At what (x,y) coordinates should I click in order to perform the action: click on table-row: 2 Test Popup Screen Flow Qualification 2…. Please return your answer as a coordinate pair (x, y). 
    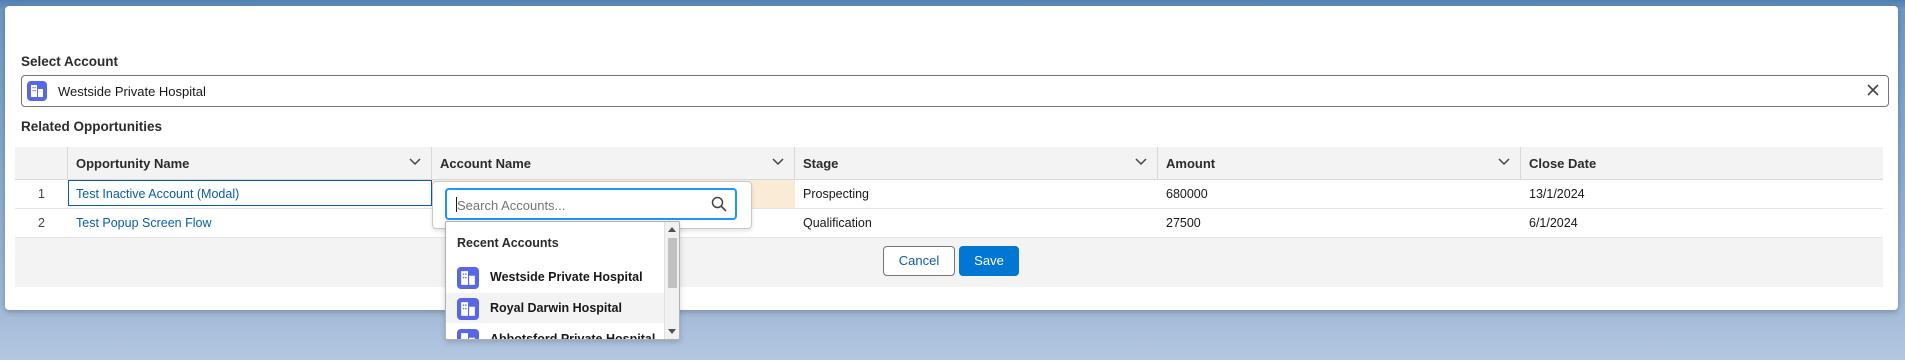
    Looking at the image, I should click on (949, 223).